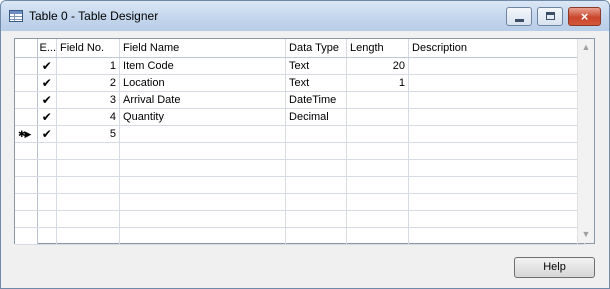 The image size is (610, 289). I want to click on data-type-cell: DateTime, so click(316, 100).